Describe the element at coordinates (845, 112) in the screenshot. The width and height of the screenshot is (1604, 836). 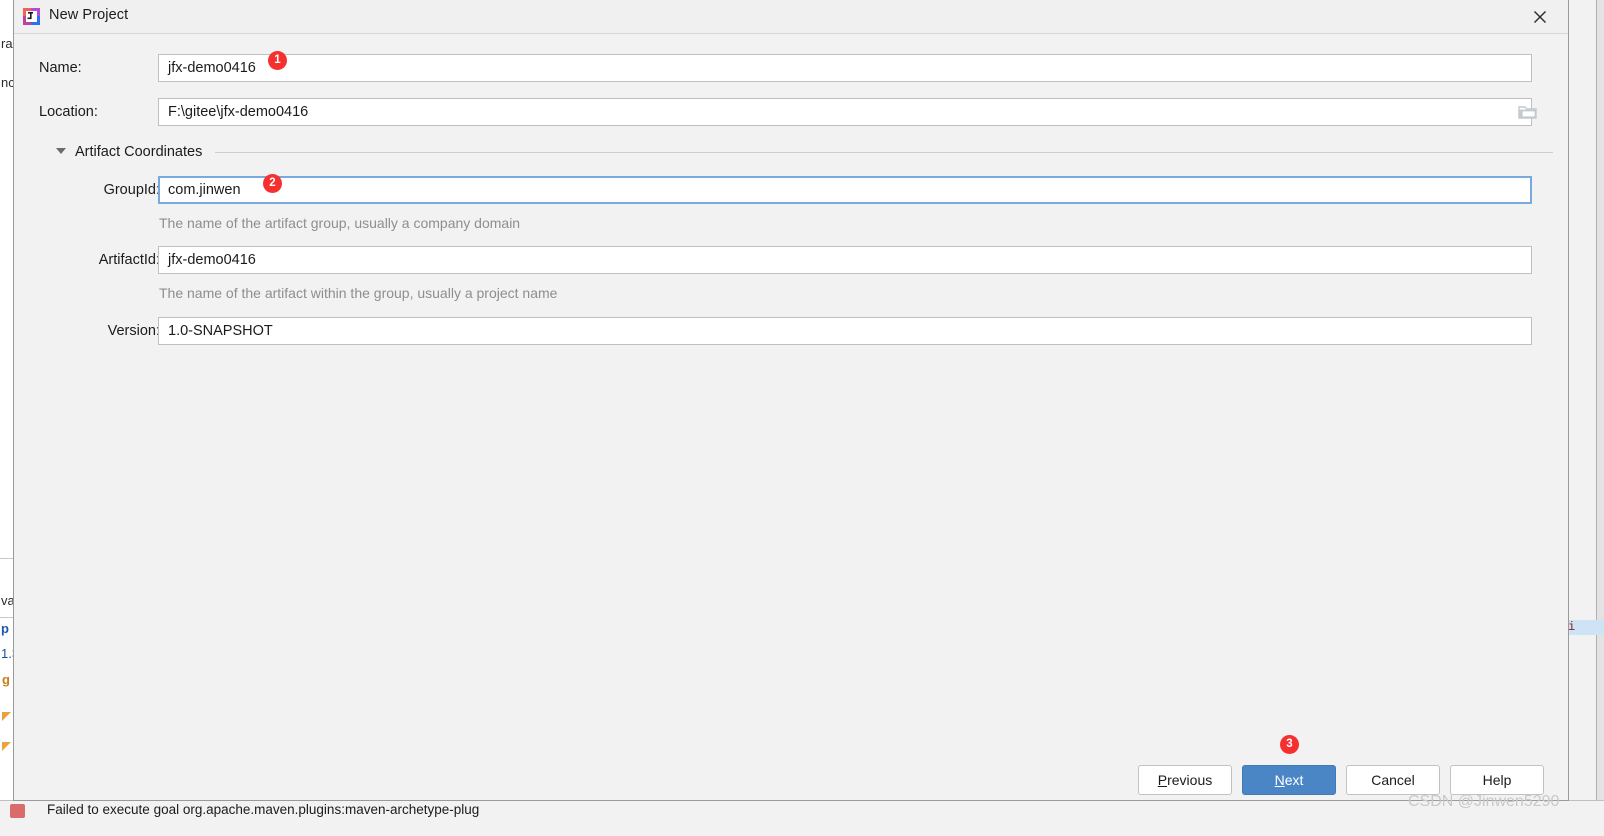
I see `location-input: F:\gitee\jfx-demo0416` at that location.